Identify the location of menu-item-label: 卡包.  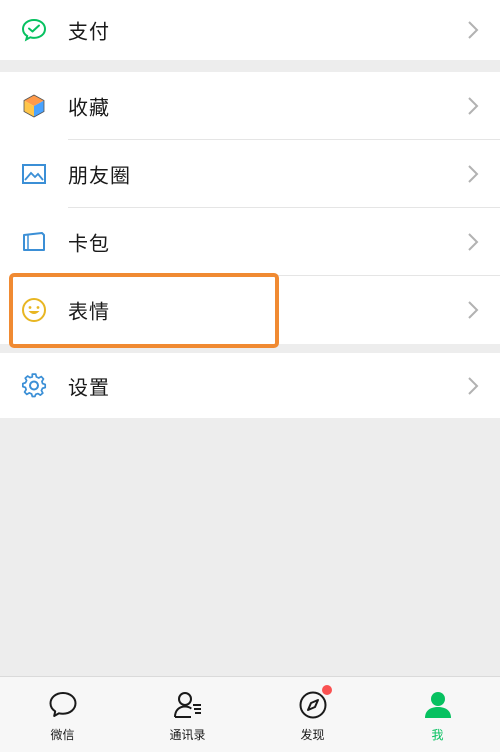
(89, 243).